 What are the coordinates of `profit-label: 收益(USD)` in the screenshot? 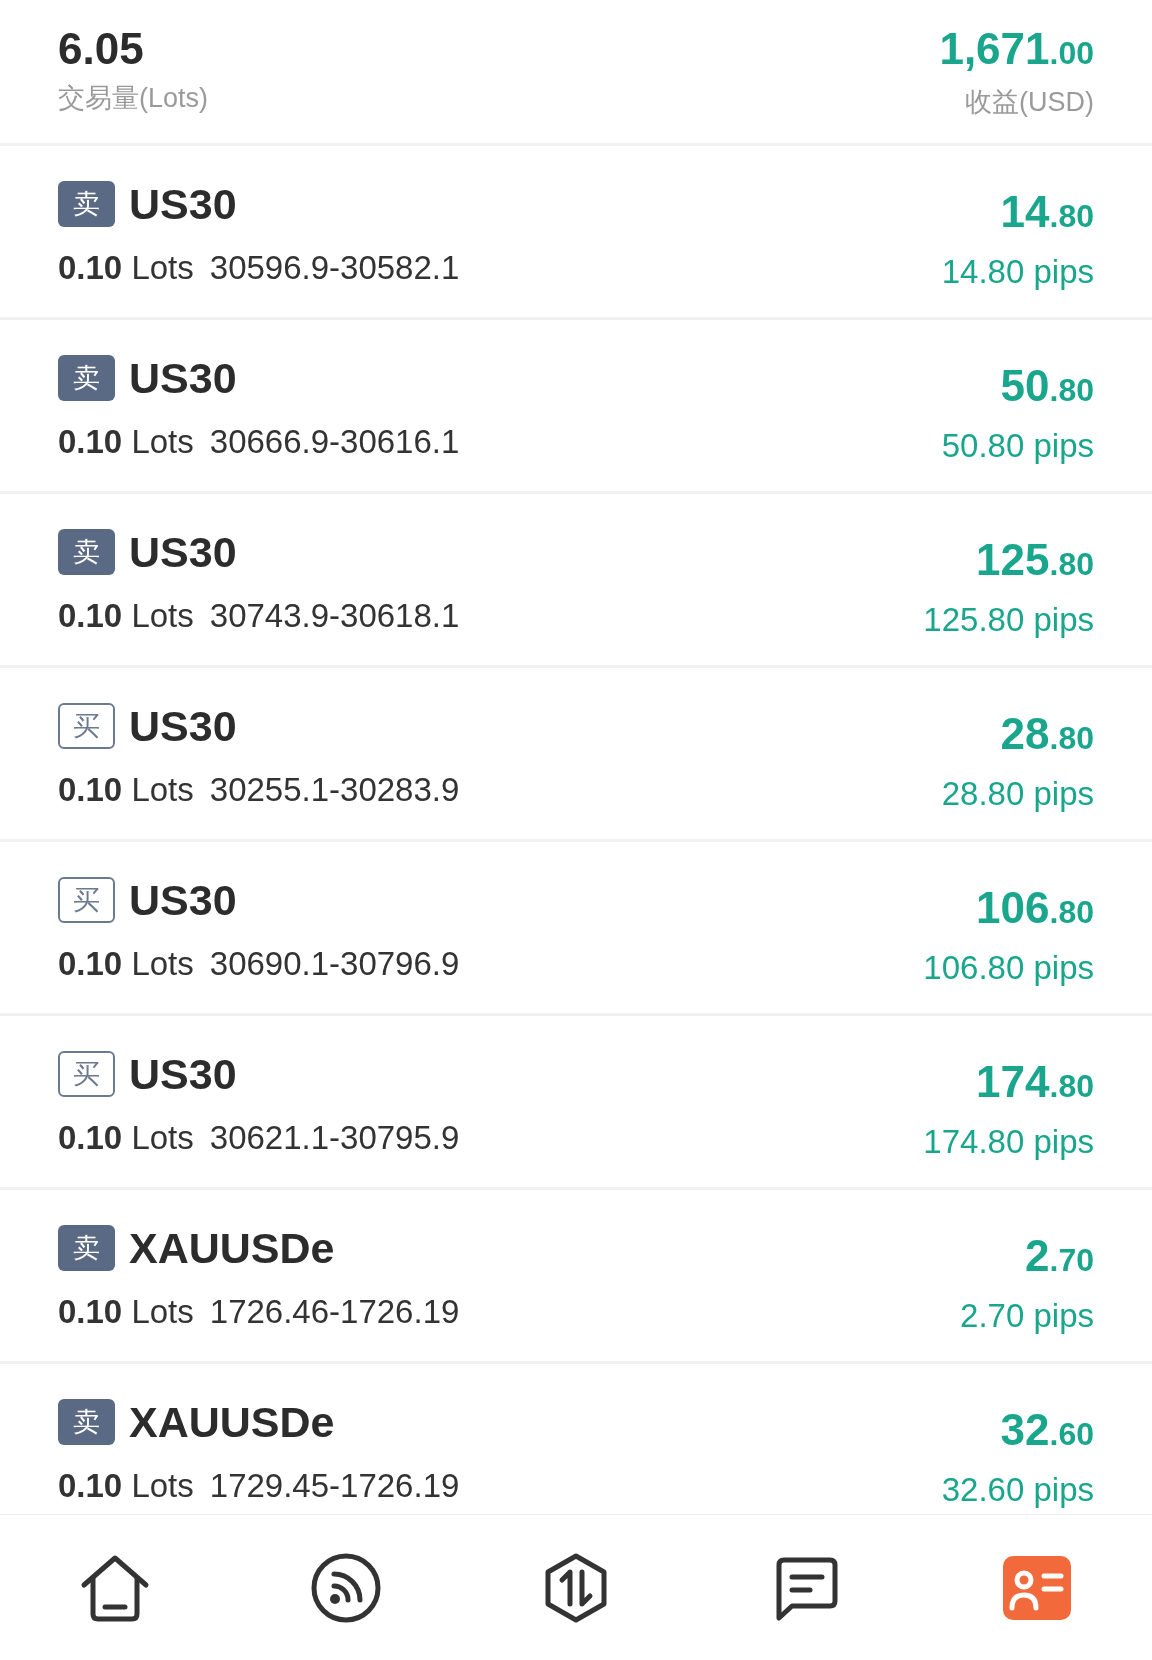 It's located at (1029, 102).